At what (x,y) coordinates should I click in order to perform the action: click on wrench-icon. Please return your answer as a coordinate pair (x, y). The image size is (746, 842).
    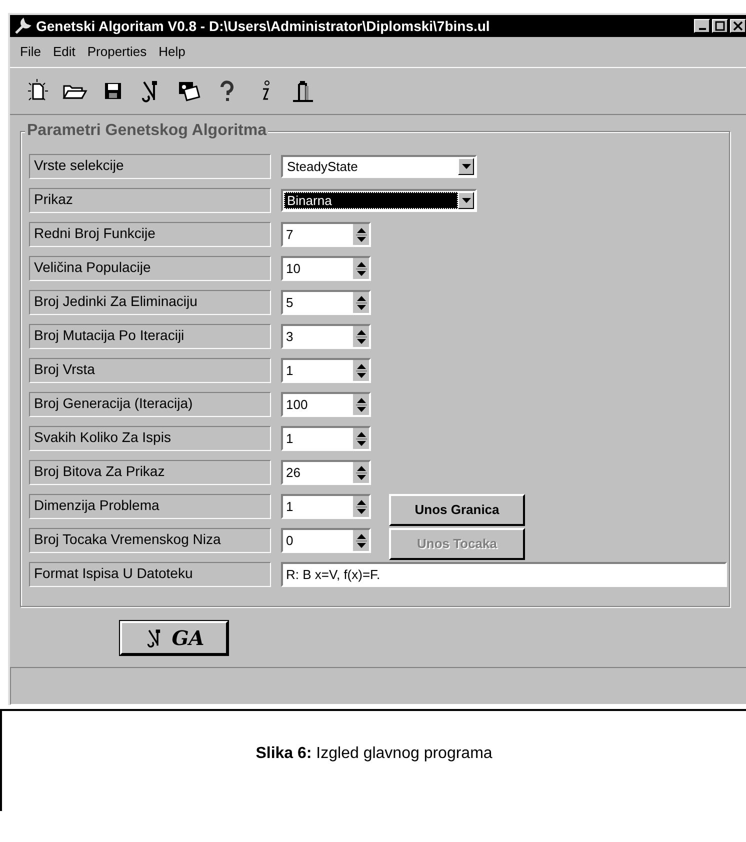
    Looking at the image, I should click on (23, 26).